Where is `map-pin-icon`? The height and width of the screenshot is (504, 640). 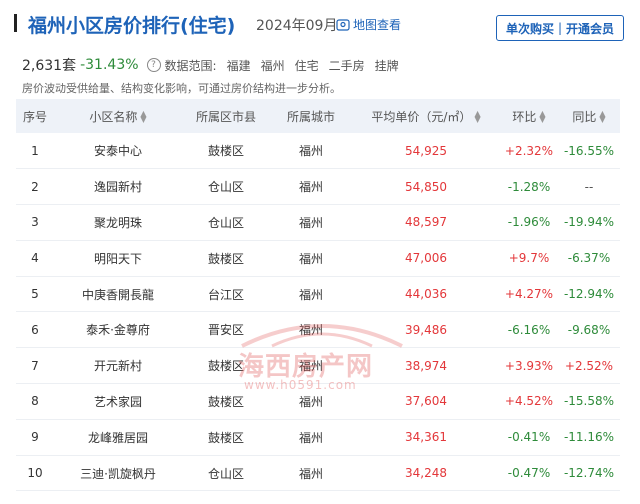 map-pin-icon is located at coordinates (343, 24).